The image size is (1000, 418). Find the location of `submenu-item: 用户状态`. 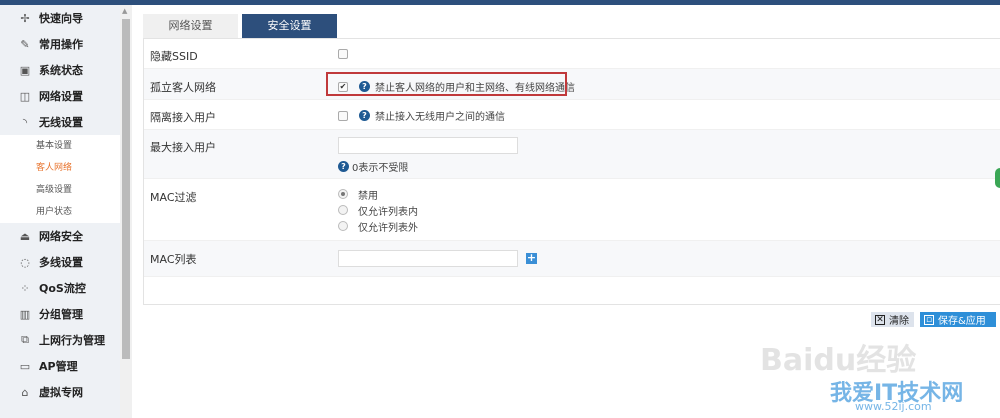

submenu-item: 用户状态 is located at coordinates (60, 212).